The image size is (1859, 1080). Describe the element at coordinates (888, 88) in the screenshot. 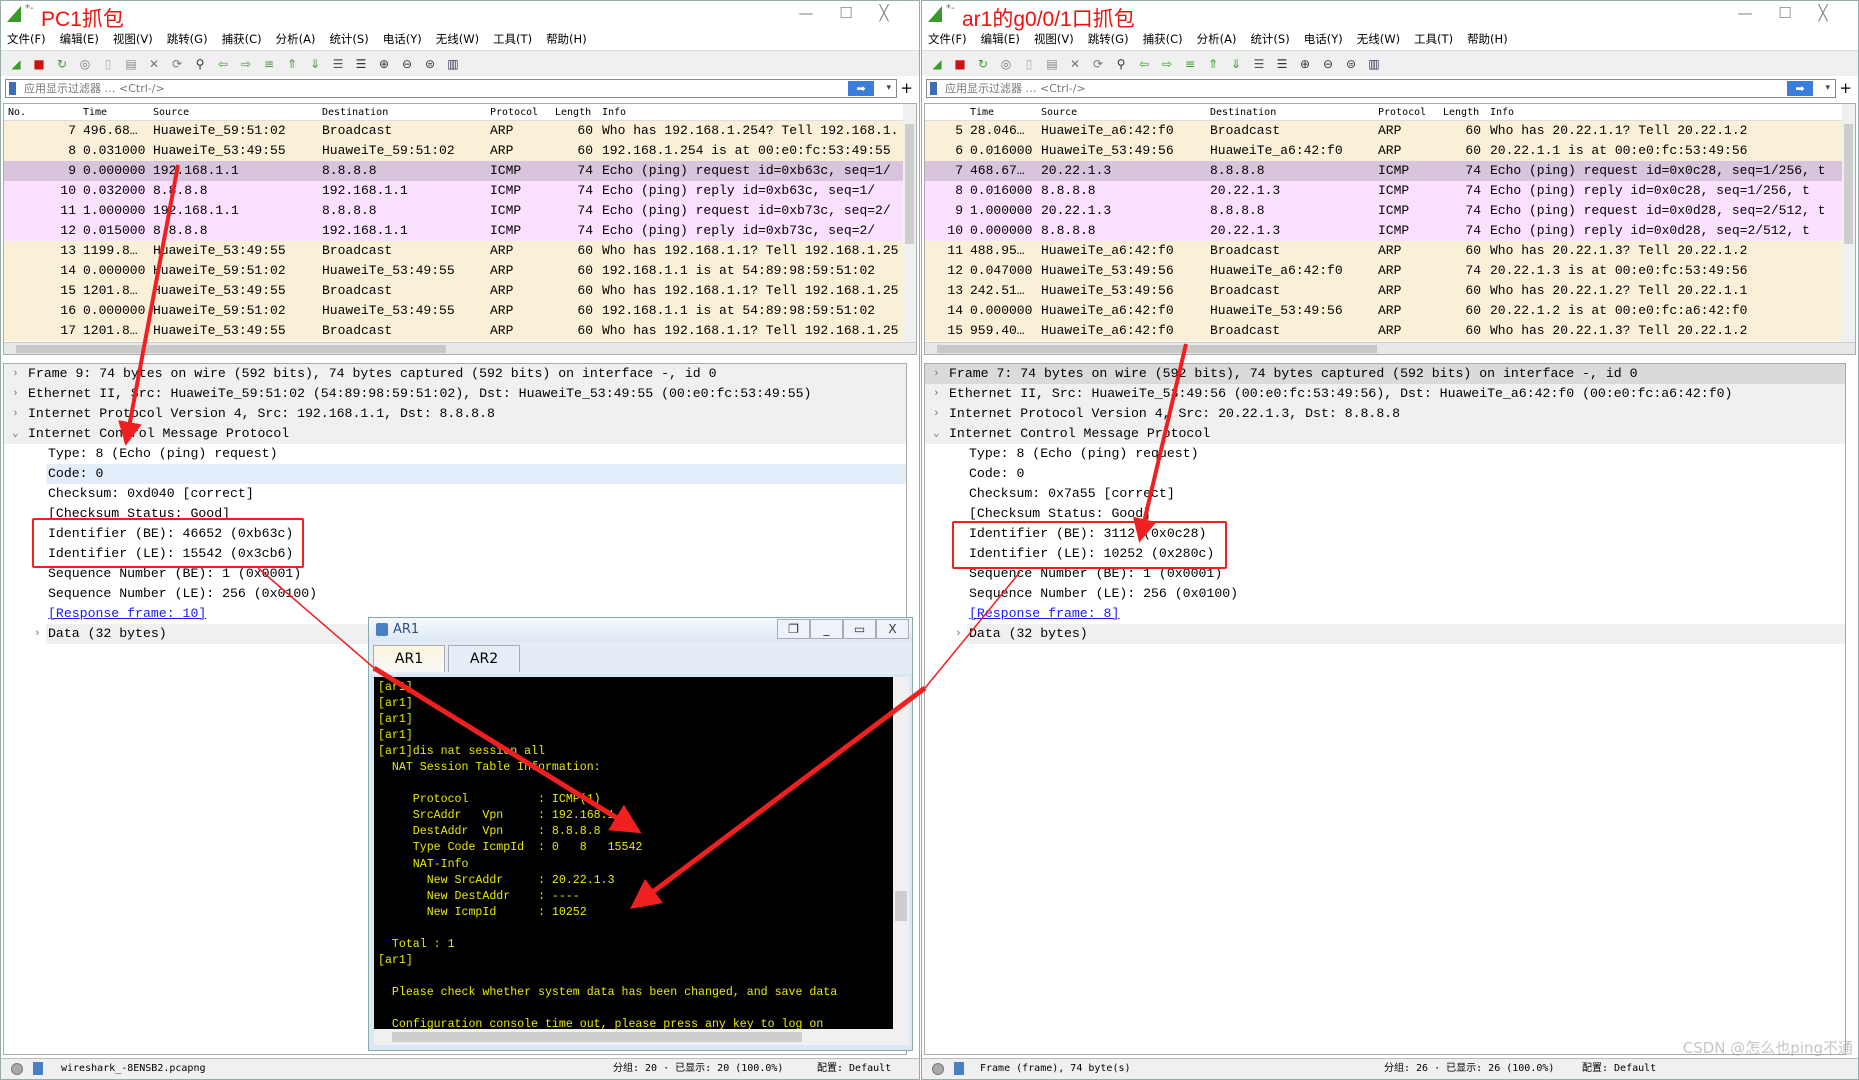

I see `filter-dropdown-icon: ▾` at that location.